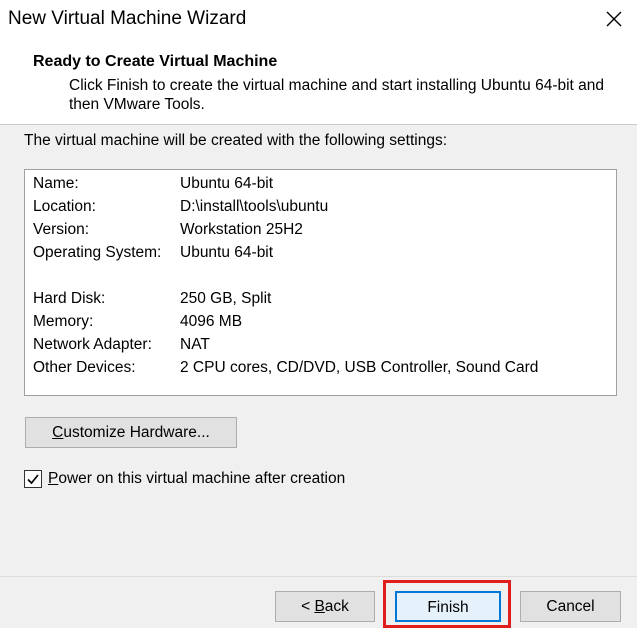  I want to click on back-button: < Back, so click(325, 606).